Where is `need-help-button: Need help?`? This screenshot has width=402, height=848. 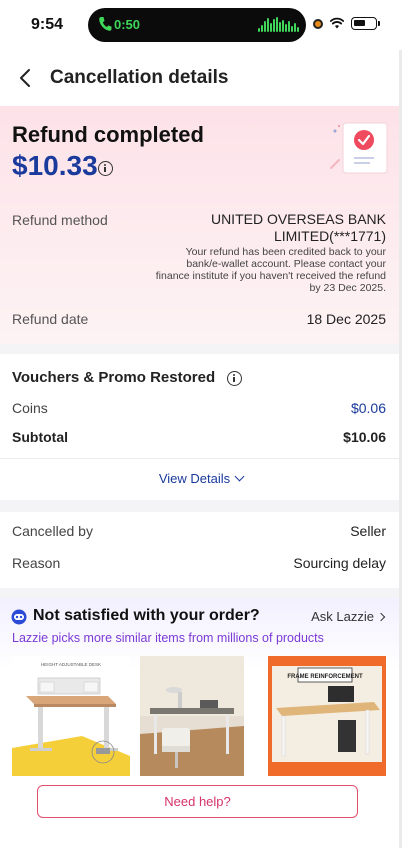
need-help-button: Need help? is located at coordinates (197, 801).